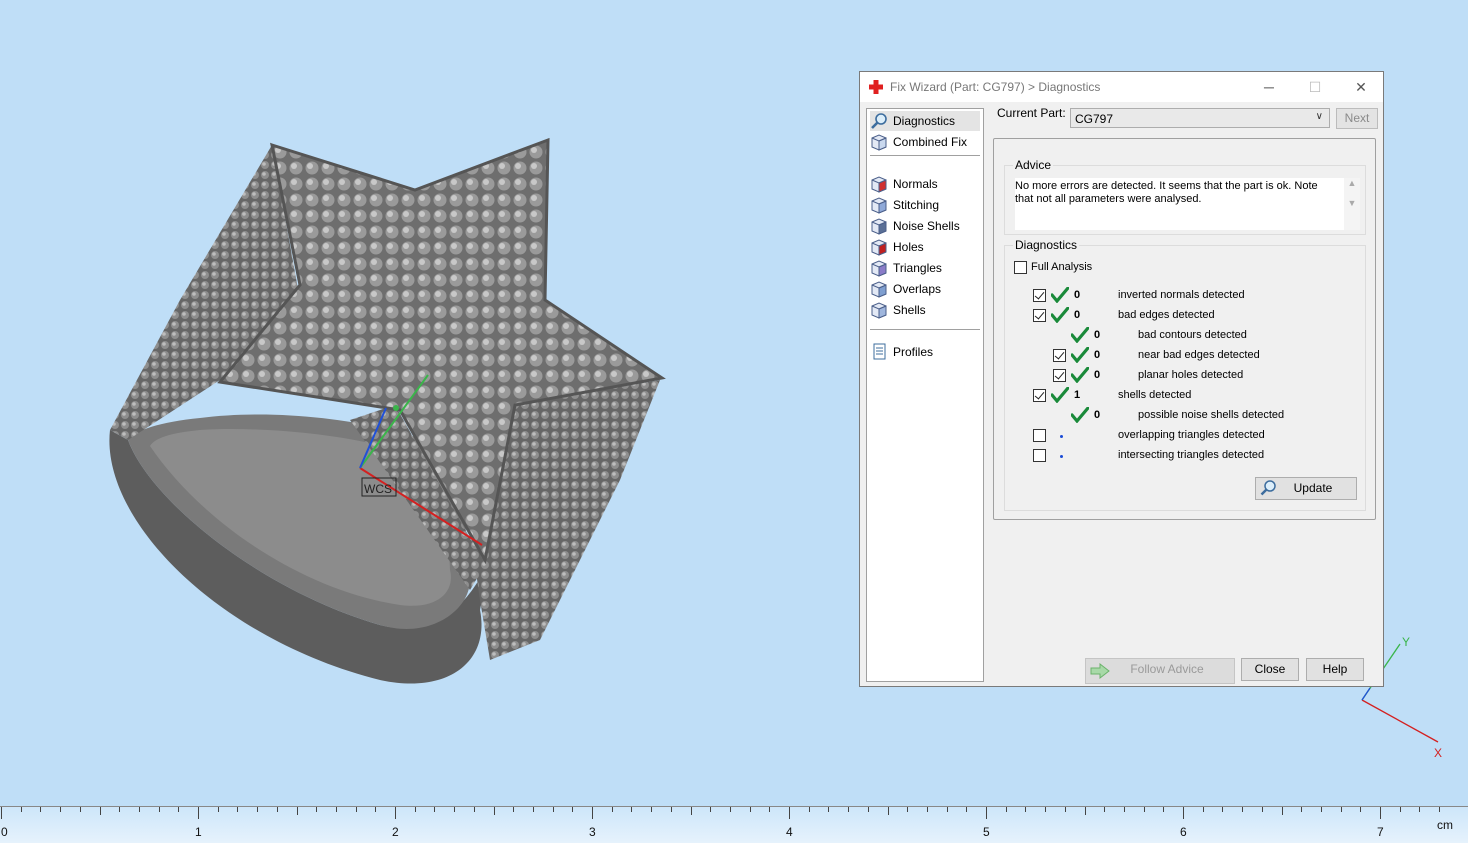  I want to click on nav-item-holes: Holes, so click(925, 247).